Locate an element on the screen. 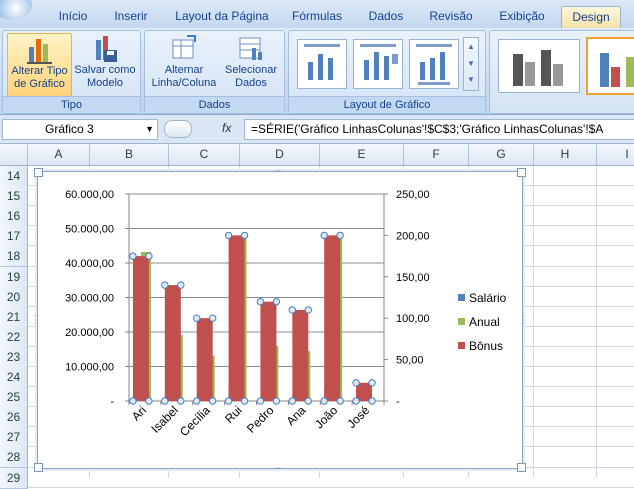 Image resolution: width=634 pixels, height=489 pixels. column-header-d: D is located at coordinates (280, 154).